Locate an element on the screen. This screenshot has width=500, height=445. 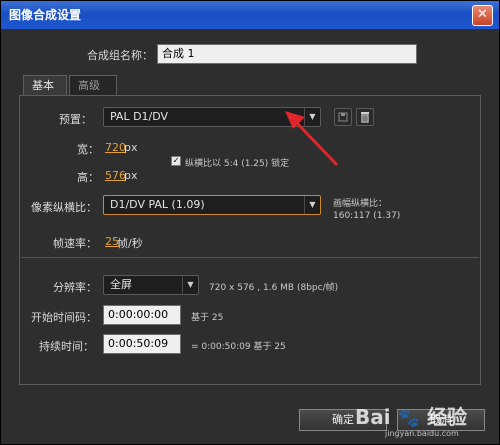
watermark-text: Bai is located at coordinates (373, 417).